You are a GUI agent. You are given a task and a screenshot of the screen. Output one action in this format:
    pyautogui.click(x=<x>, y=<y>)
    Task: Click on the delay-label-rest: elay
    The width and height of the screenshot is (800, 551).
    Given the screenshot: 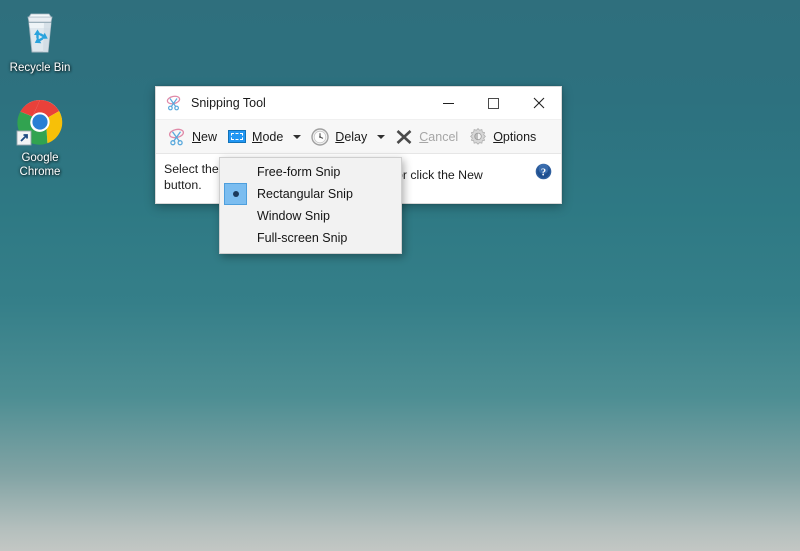 What is the action you would take?
    pyautogui.click(x=356, y=136)
    